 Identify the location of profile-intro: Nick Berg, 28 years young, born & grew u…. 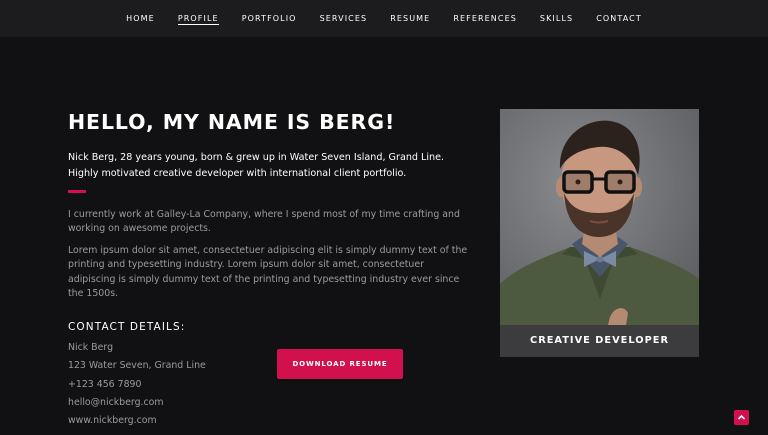
(256, 165).